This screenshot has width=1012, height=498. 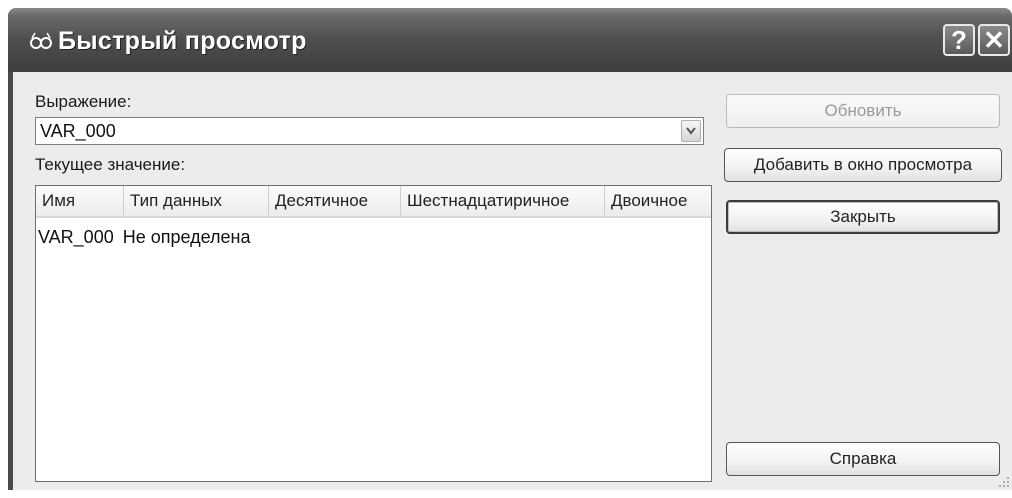 I want to click on refresh-button: Обновить, so click(x=863, y=111).